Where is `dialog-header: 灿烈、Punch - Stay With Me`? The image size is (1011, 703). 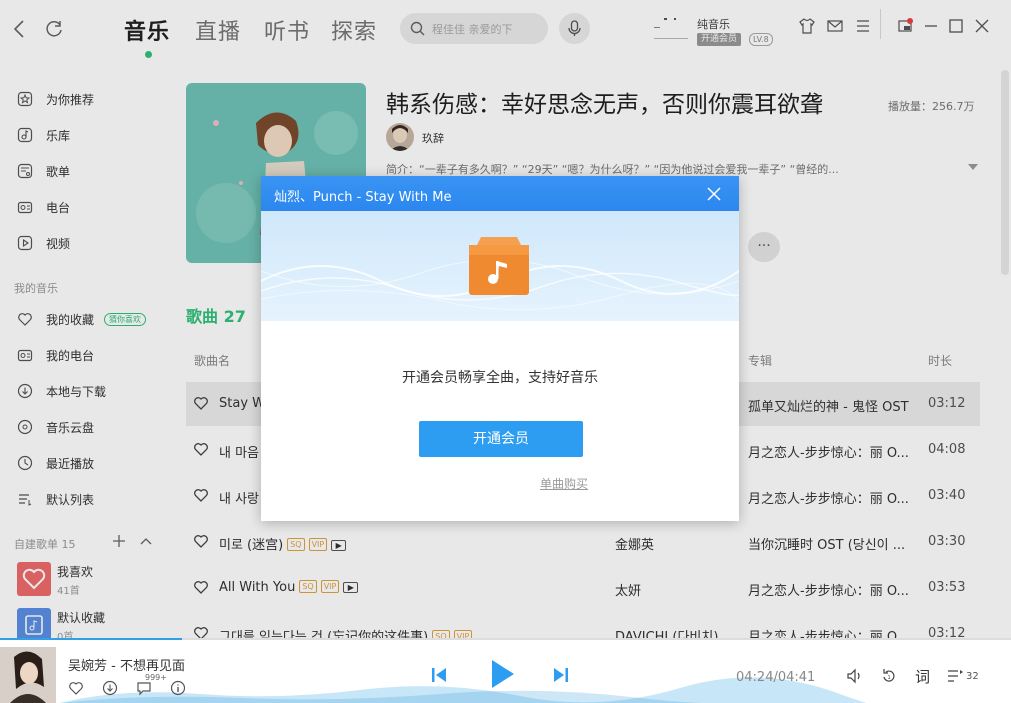
dialog-header: 灿烈、Punch - Stay With Me is located at coordinates (500, 193).